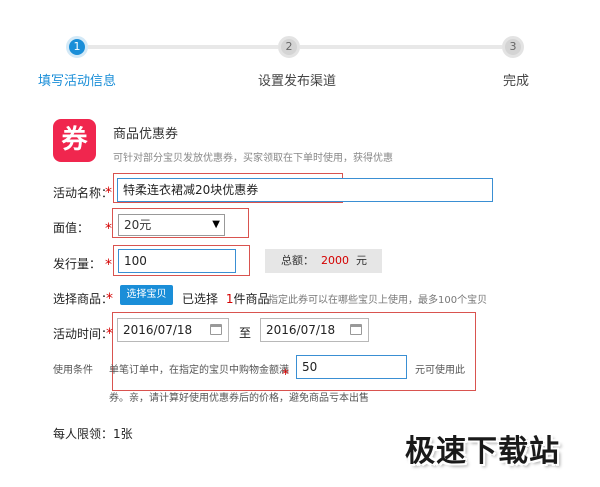 The width and height of the screenshot is (600, 487). I want to click on step-2-indicator: 2, so click(289, 47).